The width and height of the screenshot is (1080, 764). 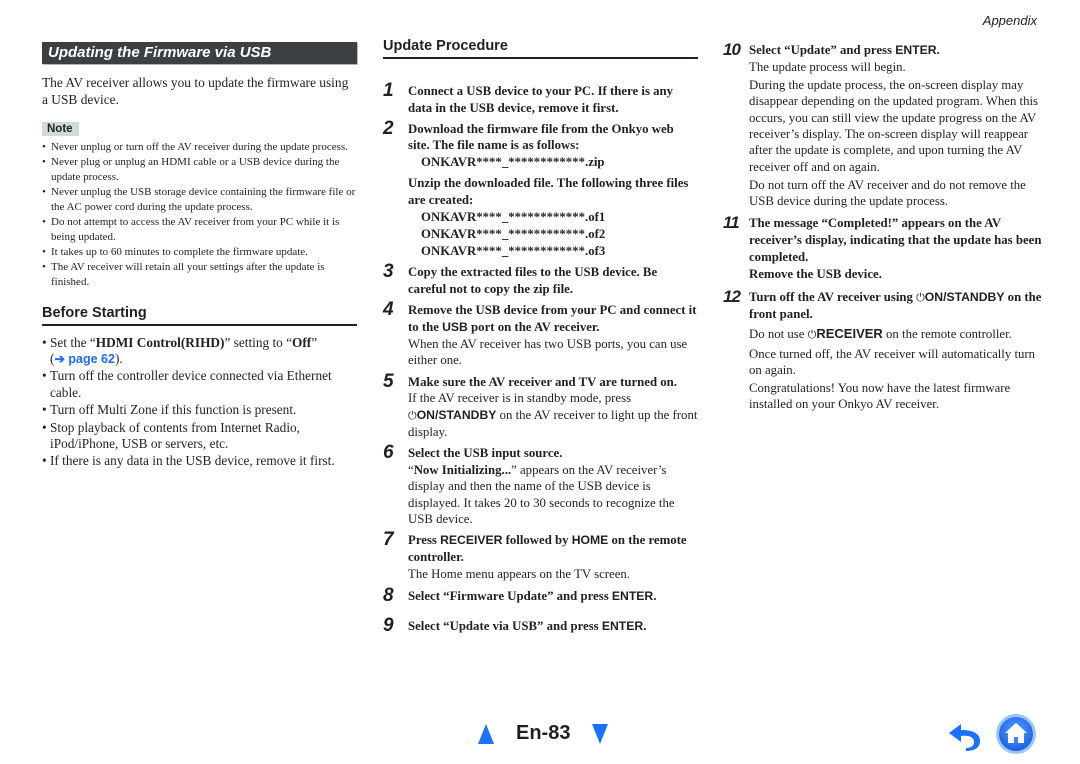 I want to click on step-number: 1, so click(x=388, y=90).